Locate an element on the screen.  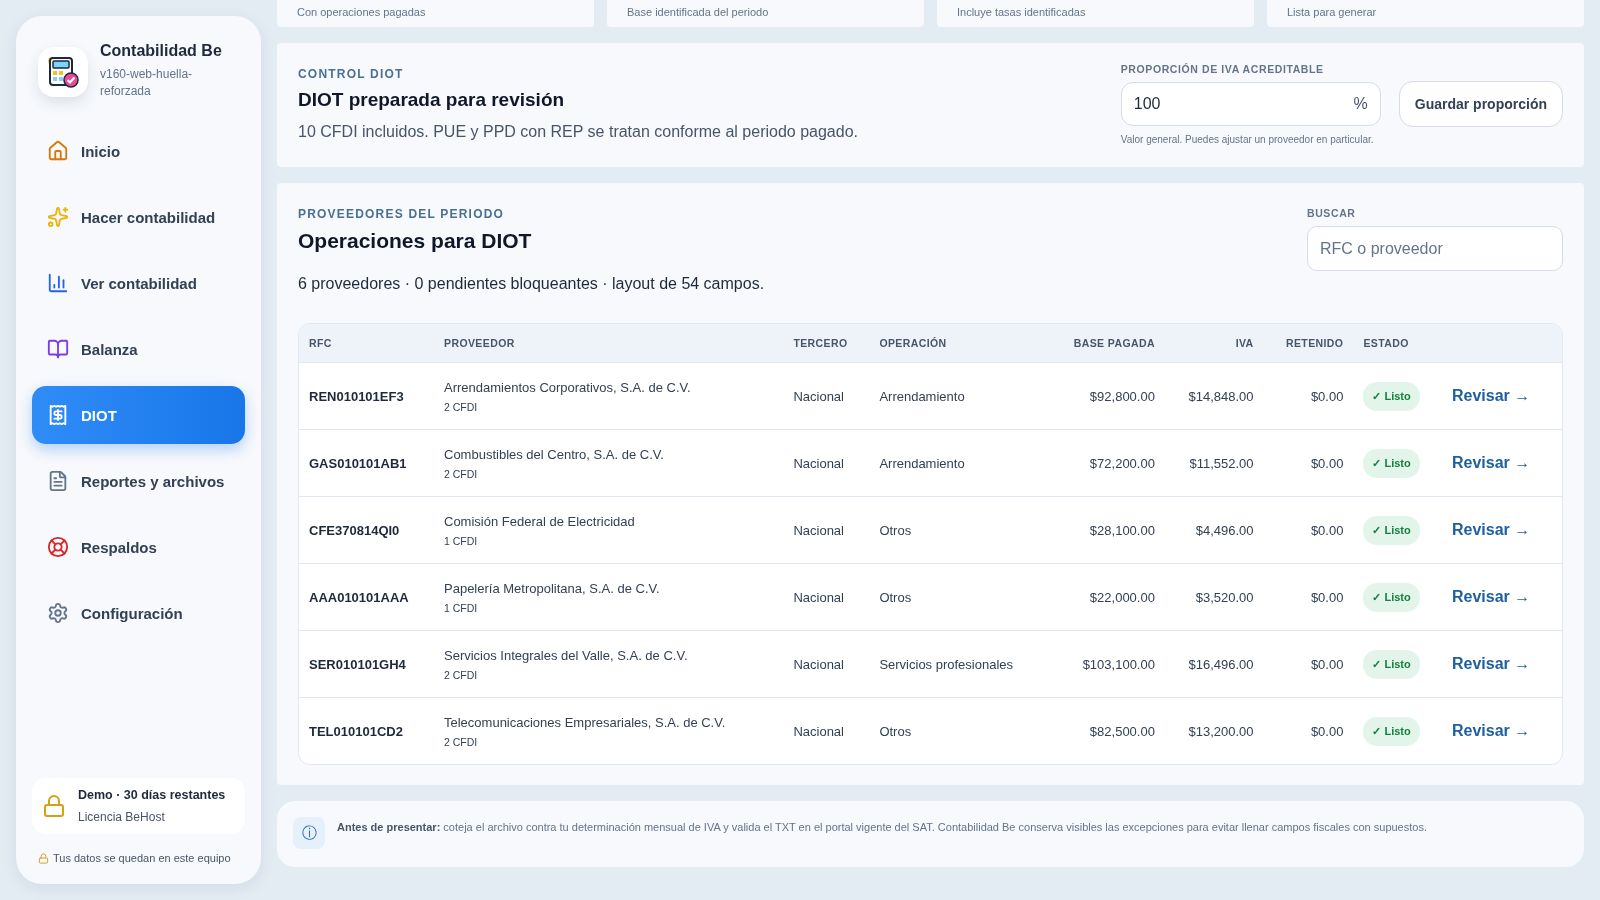
home-icon is located at coordinates (58, 151).